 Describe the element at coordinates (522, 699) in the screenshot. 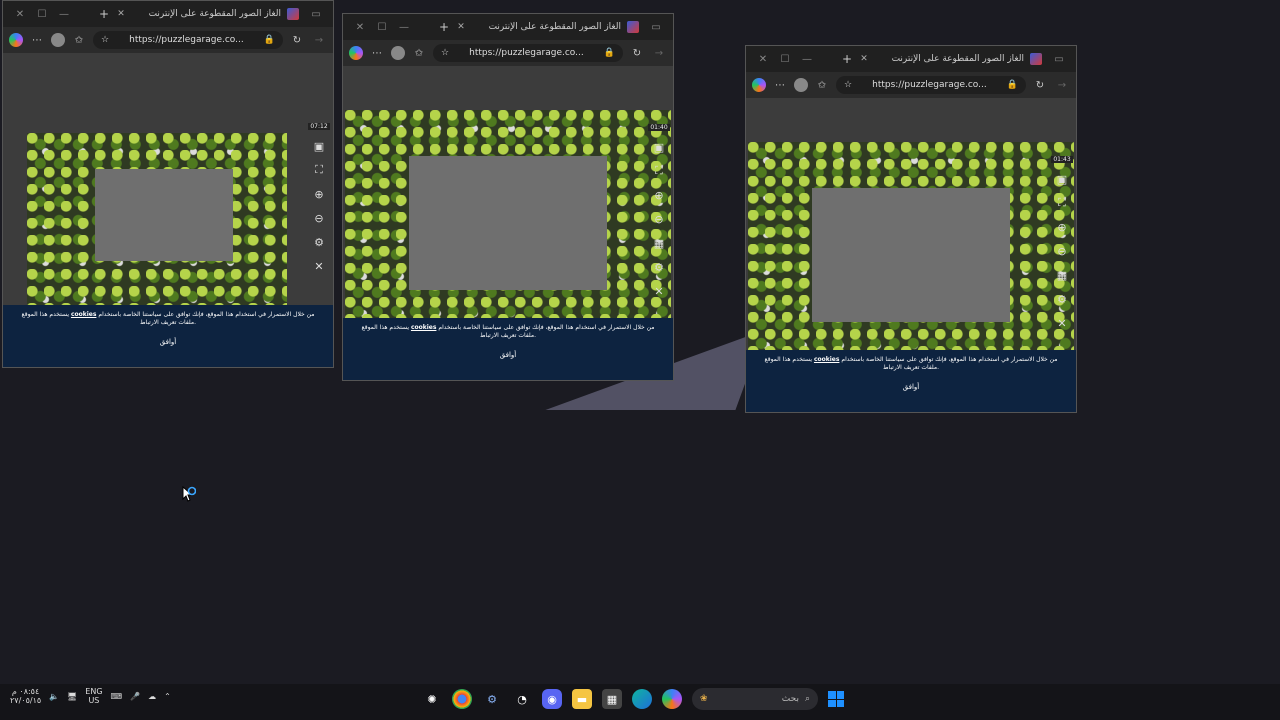

I see `clock-app-icon: ◔` at that location.